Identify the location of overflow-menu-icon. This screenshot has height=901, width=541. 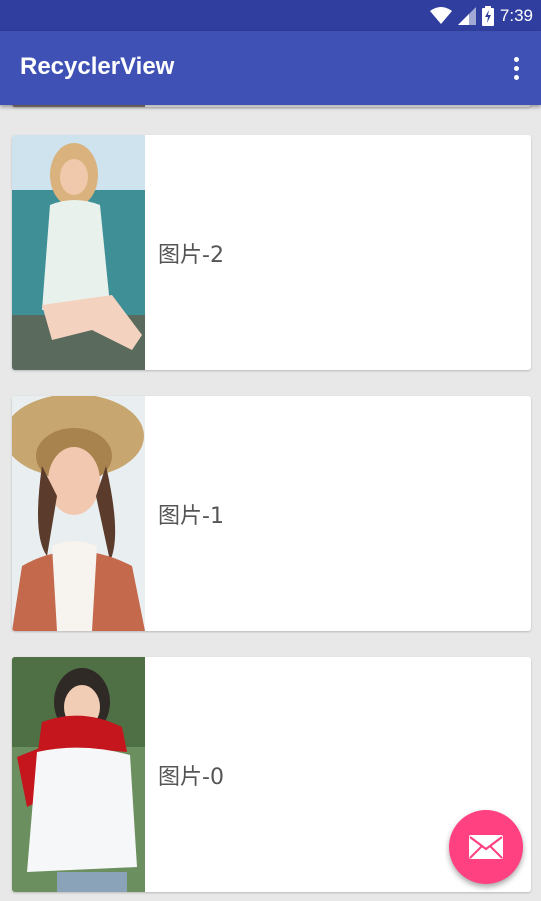
(516, 68).